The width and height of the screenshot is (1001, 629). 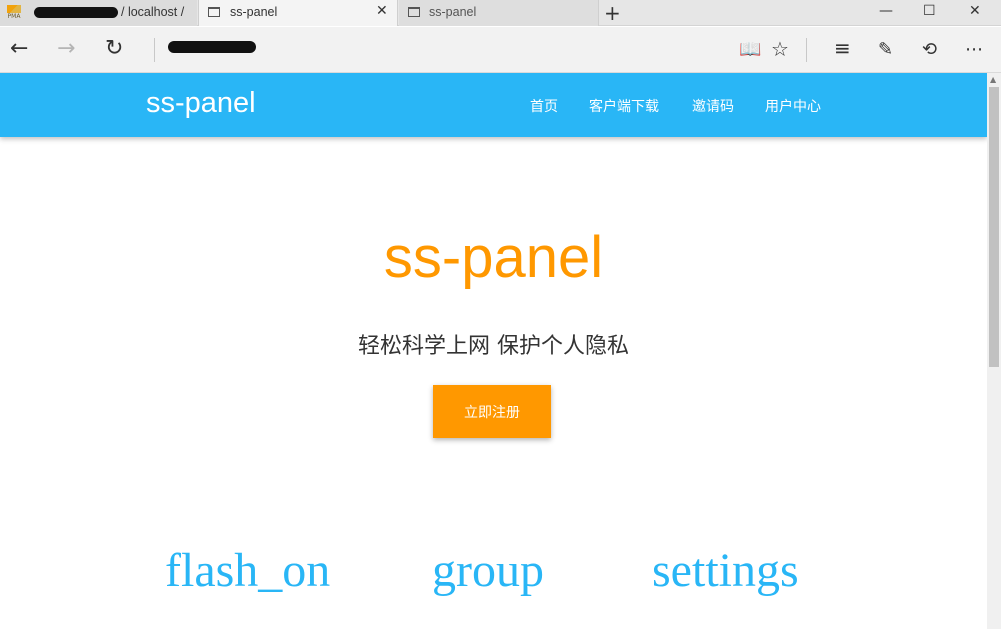 What do you see at coordinates (153, 12) in the screenshot?
I see `tab-label: / localhost /` at bounding box center [153, 12].